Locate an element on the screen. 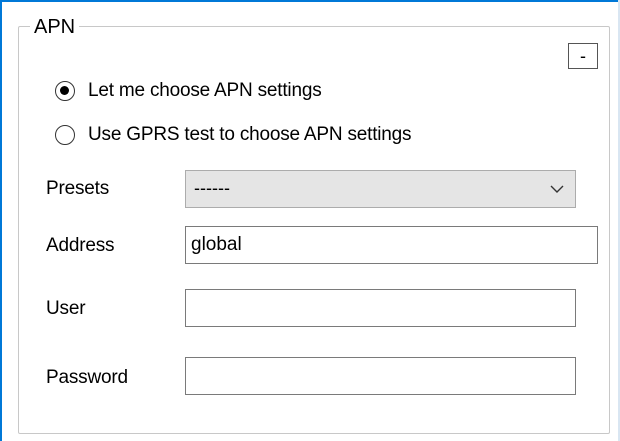 This screenshot has width=620, height=441. address-field: global is located at coordinates (391, 245).